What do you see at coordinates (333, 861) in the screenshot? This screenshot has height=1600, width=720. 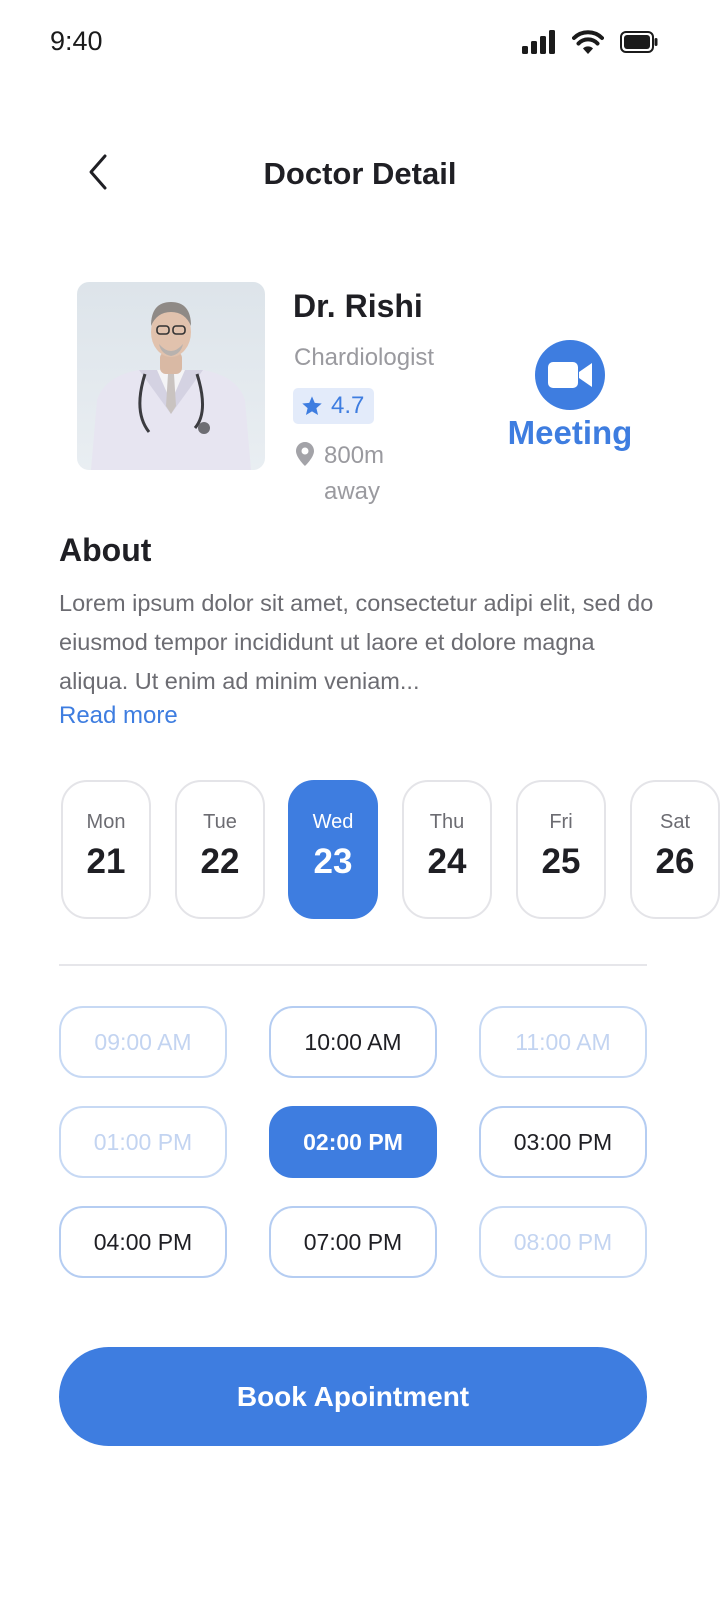 I see `day-number: 23` at bounding box center [333, 861].